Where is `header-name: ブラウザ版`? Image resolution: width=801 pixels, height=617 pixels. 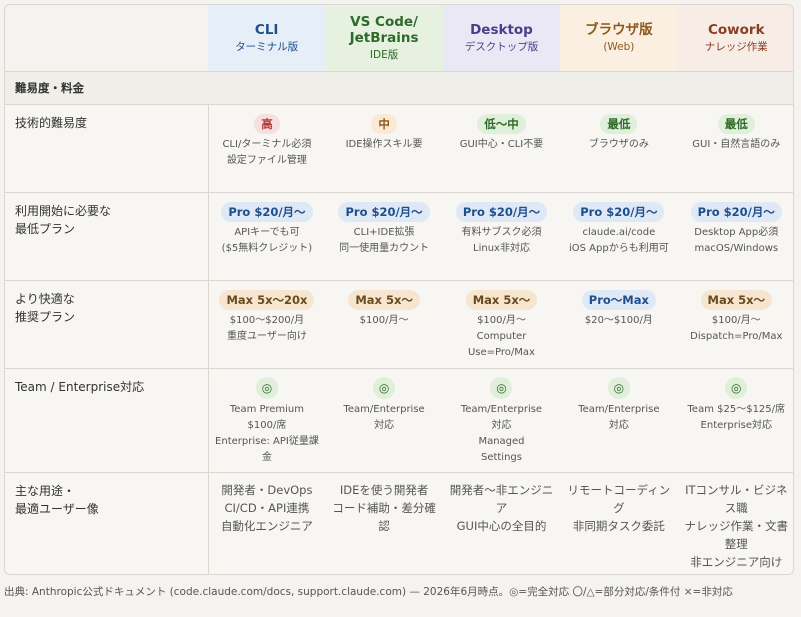 header-name: ブラウザ版 is located at coordinates (619, 29).